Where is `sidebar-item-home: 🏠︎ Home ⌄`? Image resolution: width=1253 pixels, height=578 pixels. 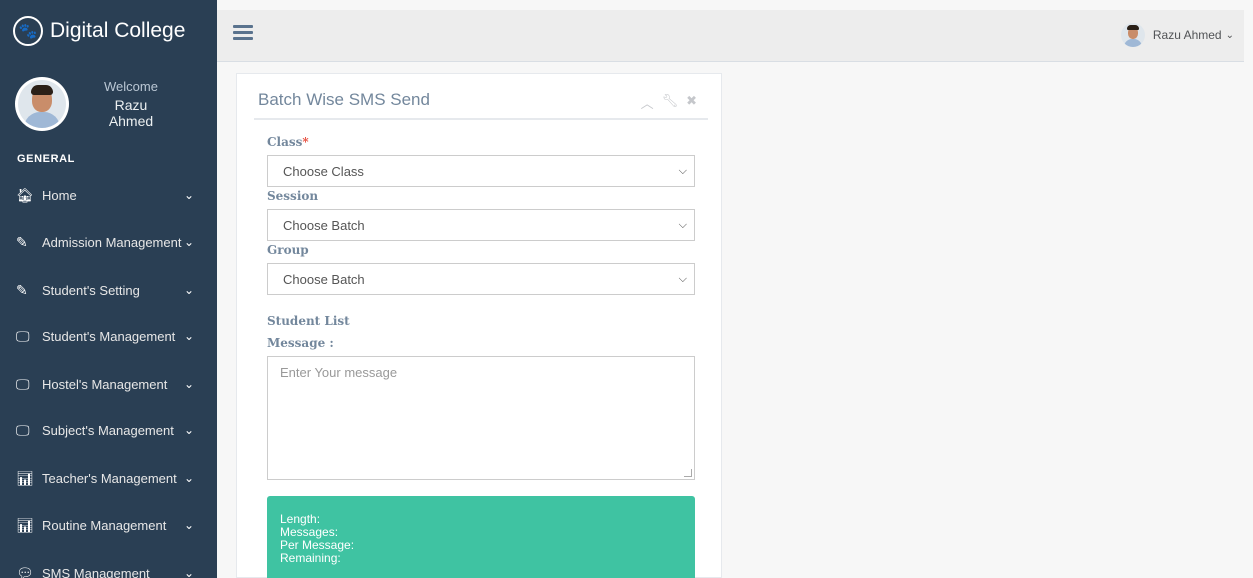 sidebar-item-home: 🏠︎ Home ⌄ is located at coordinates (108, 195).